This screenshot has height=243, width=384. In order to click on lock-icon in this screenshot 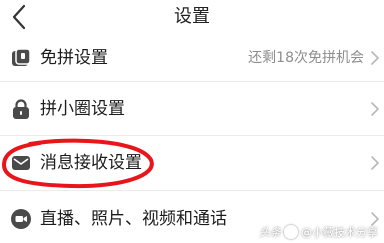, I will do `click(21, 109)`.